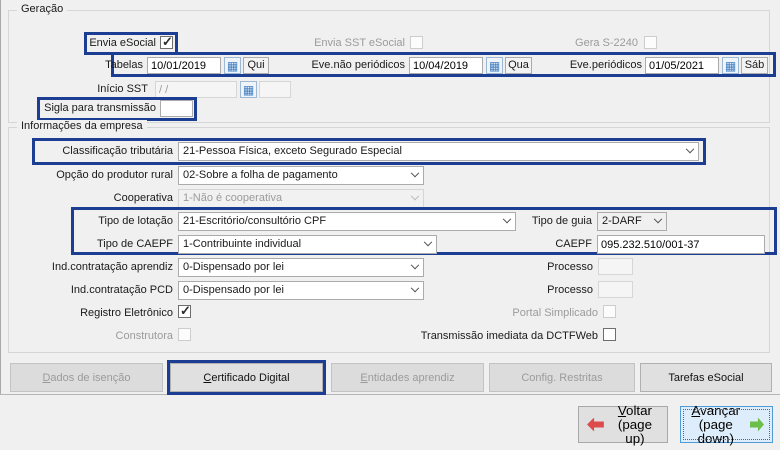 This screenshot has height=450, width=780. I want to click on tipo-lotacao-combobox: 21-Escritório/consultório CPF, so click(347, 221).